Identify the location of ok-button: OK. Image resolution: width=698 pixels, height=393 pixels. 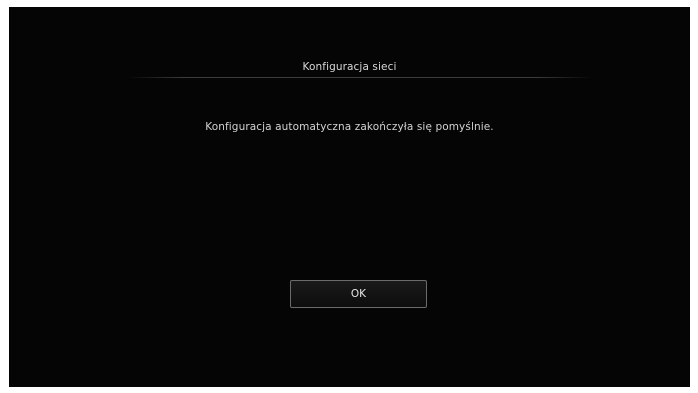
(358, 294).